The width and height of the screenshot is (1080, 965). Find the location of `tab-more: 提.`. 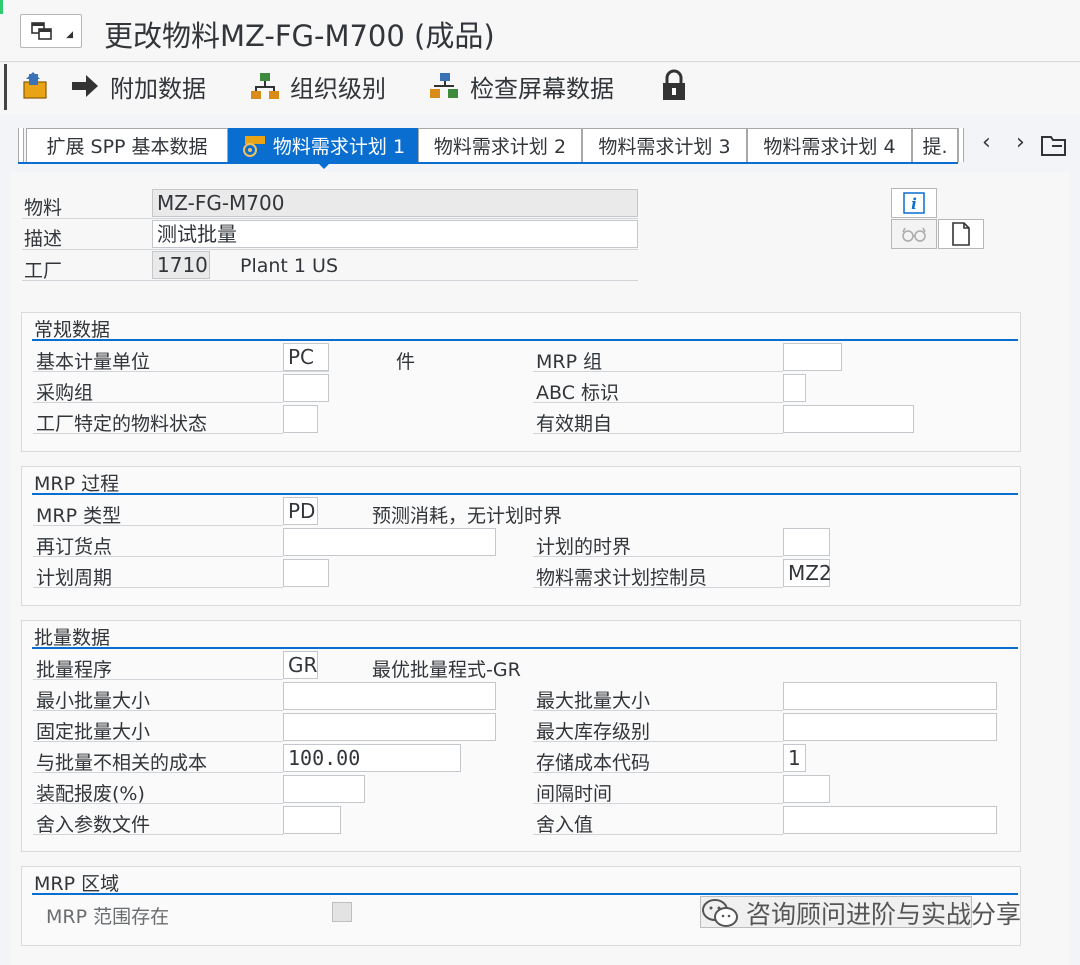

tab-more: 提. is located at coordinates (935, 145).